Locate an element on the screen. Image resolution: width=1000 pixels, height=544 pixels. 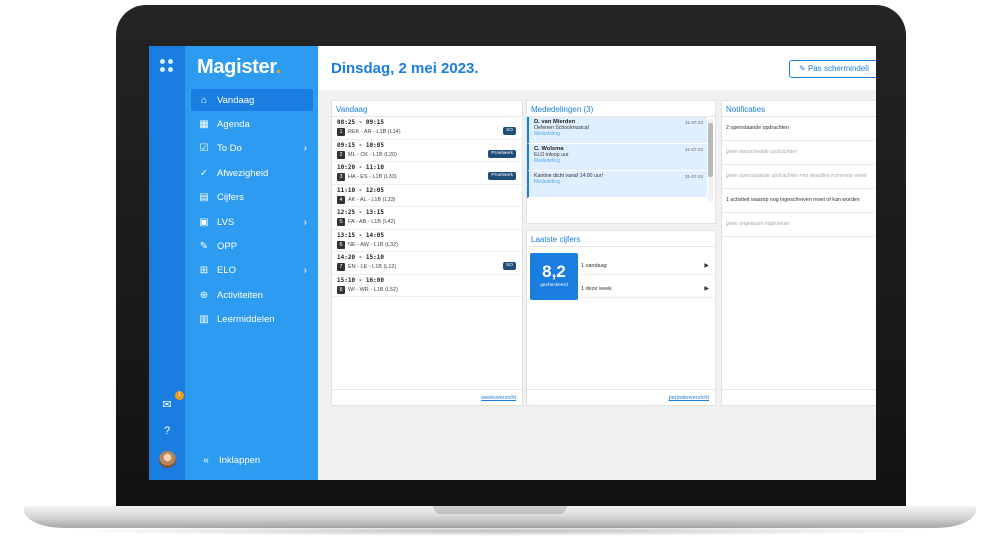
sidebar-item-elo: ⊞ ELO › is located at coordinates (252, 271).